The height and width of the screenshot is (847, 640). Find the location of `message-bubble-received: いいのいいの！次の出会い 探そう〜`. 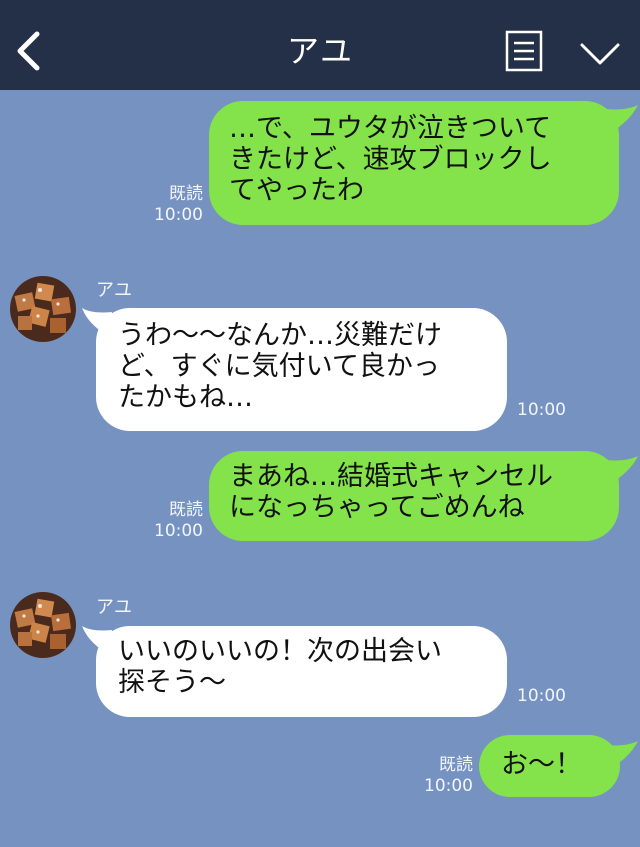

message-bubble-received: いいのいいの！次の出会い 探そう〜 is located at coordinates (301, 671).